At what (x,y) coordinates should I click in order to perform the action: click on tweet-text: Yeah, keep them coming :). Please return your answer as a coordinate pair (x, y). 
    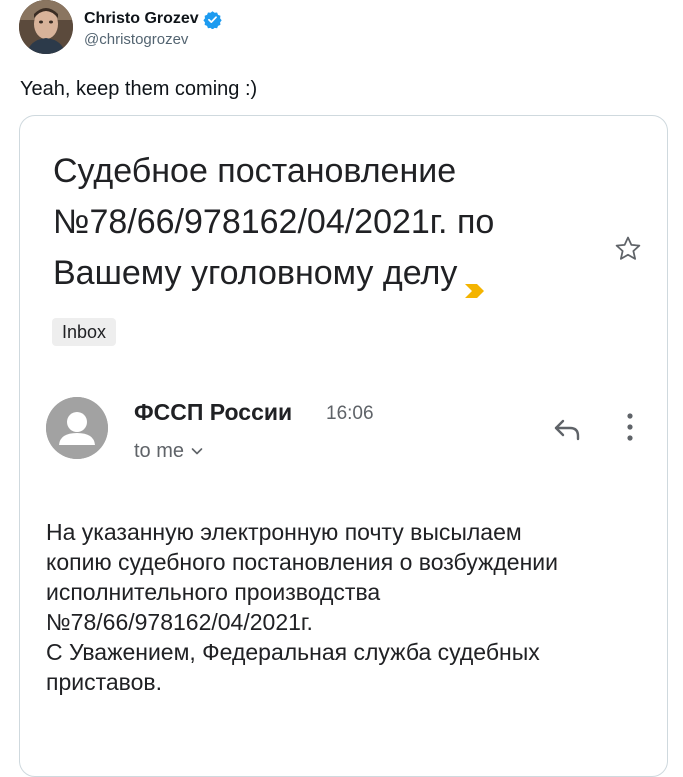
    Looking at the image, I should click on (139, 89).